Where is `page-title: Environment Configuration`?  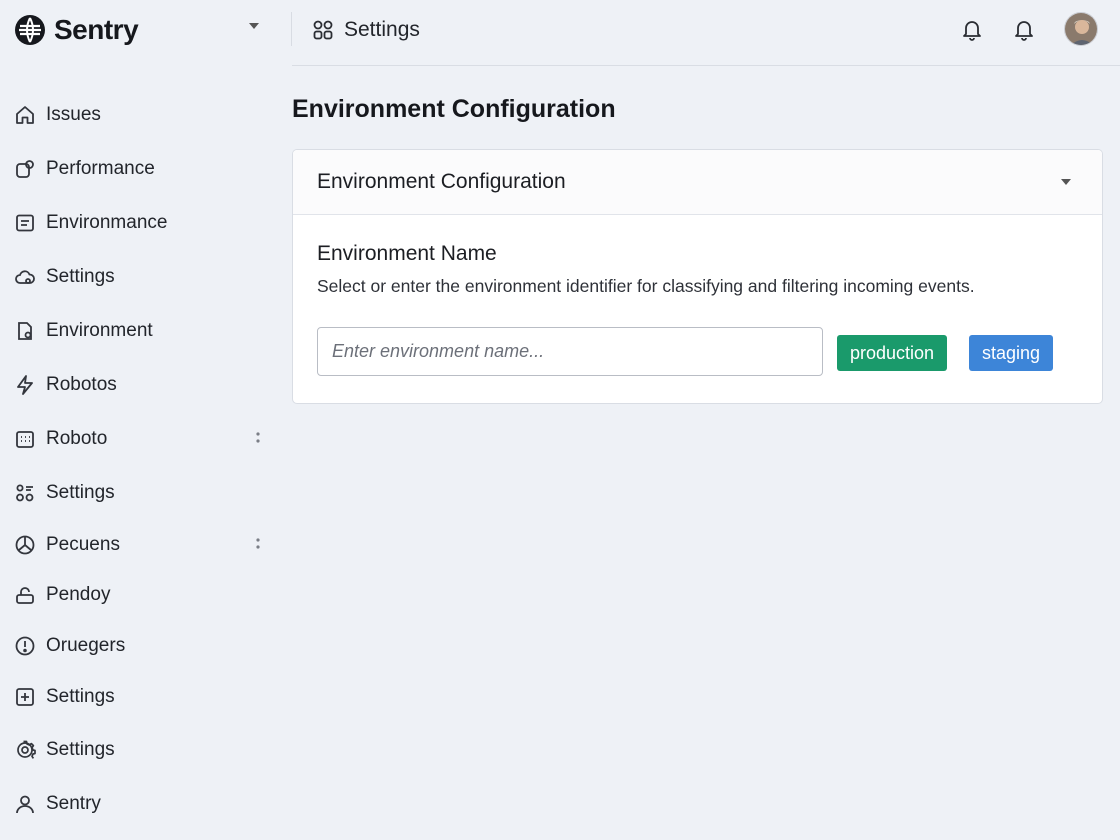
page-title: Environment Configuration is located at coordinates (454, 109).